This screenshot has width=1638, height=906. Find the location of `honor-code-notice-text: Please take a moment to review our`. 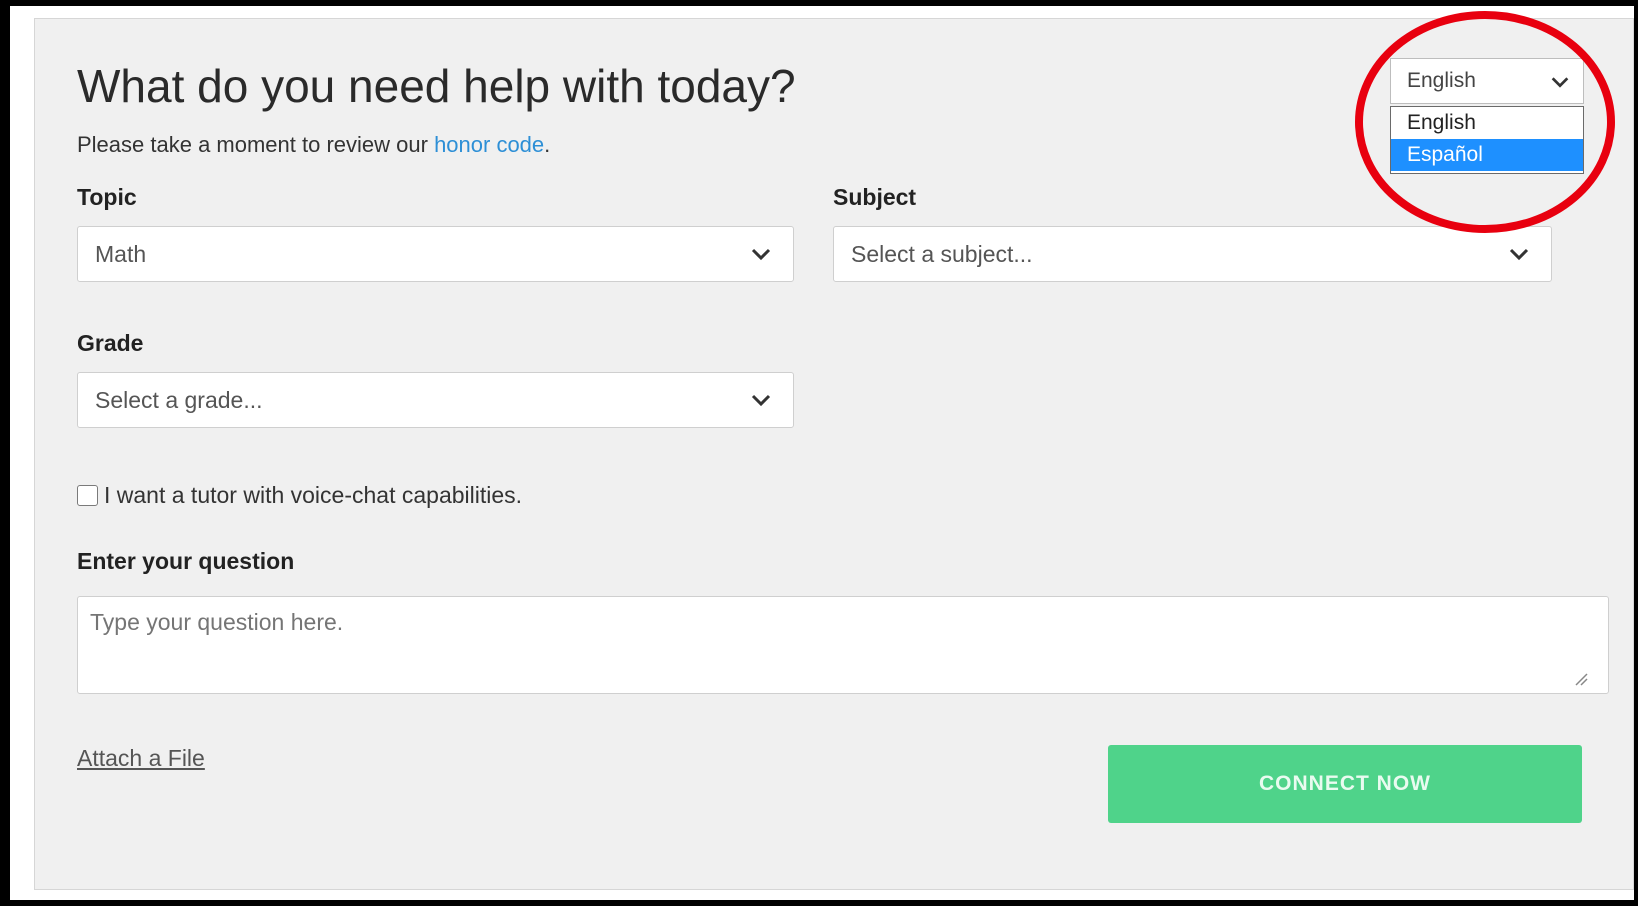

honor-code-notice-text: Please take a moment to review our is located at coordinates (256, 144).